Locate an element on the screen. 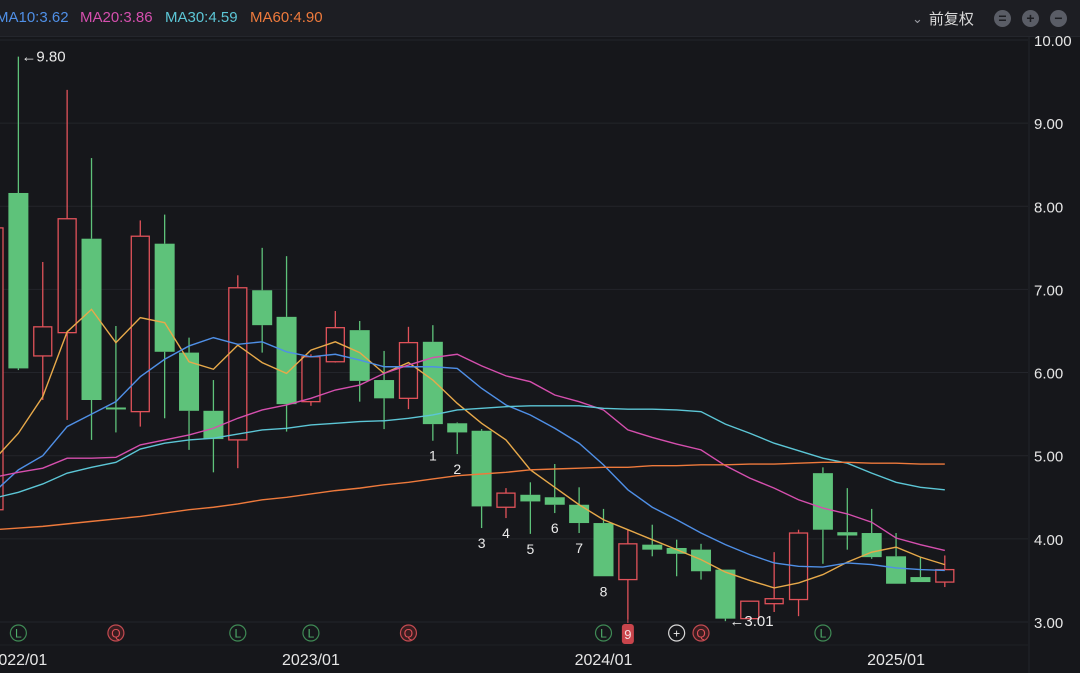 This screenshot has height=673, width=1080. marker-text: + is located at coordinates (676, 634).